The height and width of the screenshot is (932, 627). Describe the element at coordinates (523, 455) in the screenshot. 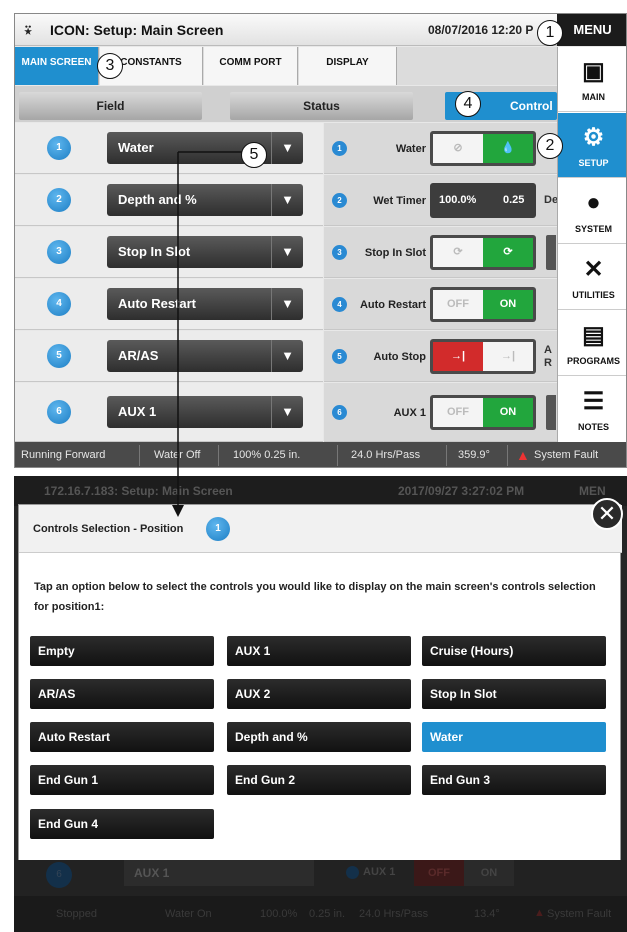

I see `warning-icon: ▲` at that location.